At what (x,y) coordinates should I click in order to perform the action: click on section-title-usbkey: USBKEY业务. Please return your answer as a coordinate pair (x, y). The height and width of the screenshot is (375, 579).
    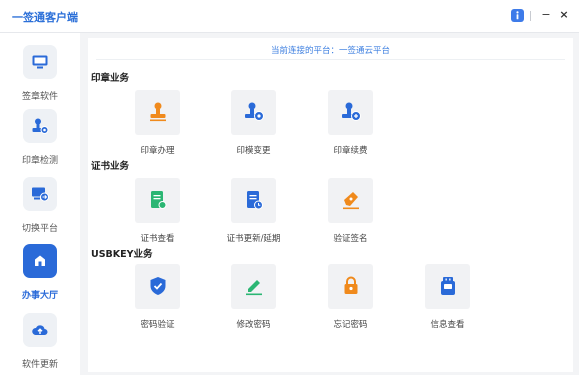
    Looking at the image, I should click on (122, 254).